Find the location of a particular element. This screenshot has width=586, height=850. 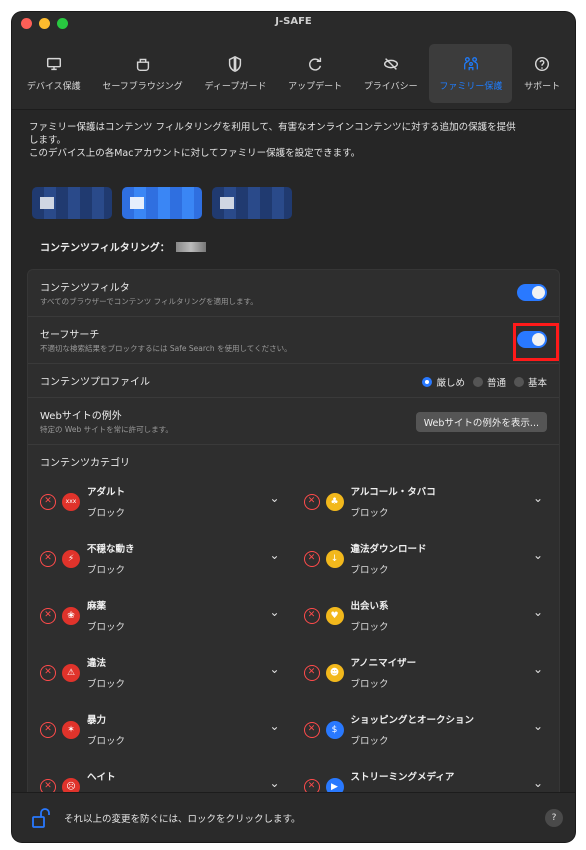

account-tile-selected is located at coordinates (162, 203).